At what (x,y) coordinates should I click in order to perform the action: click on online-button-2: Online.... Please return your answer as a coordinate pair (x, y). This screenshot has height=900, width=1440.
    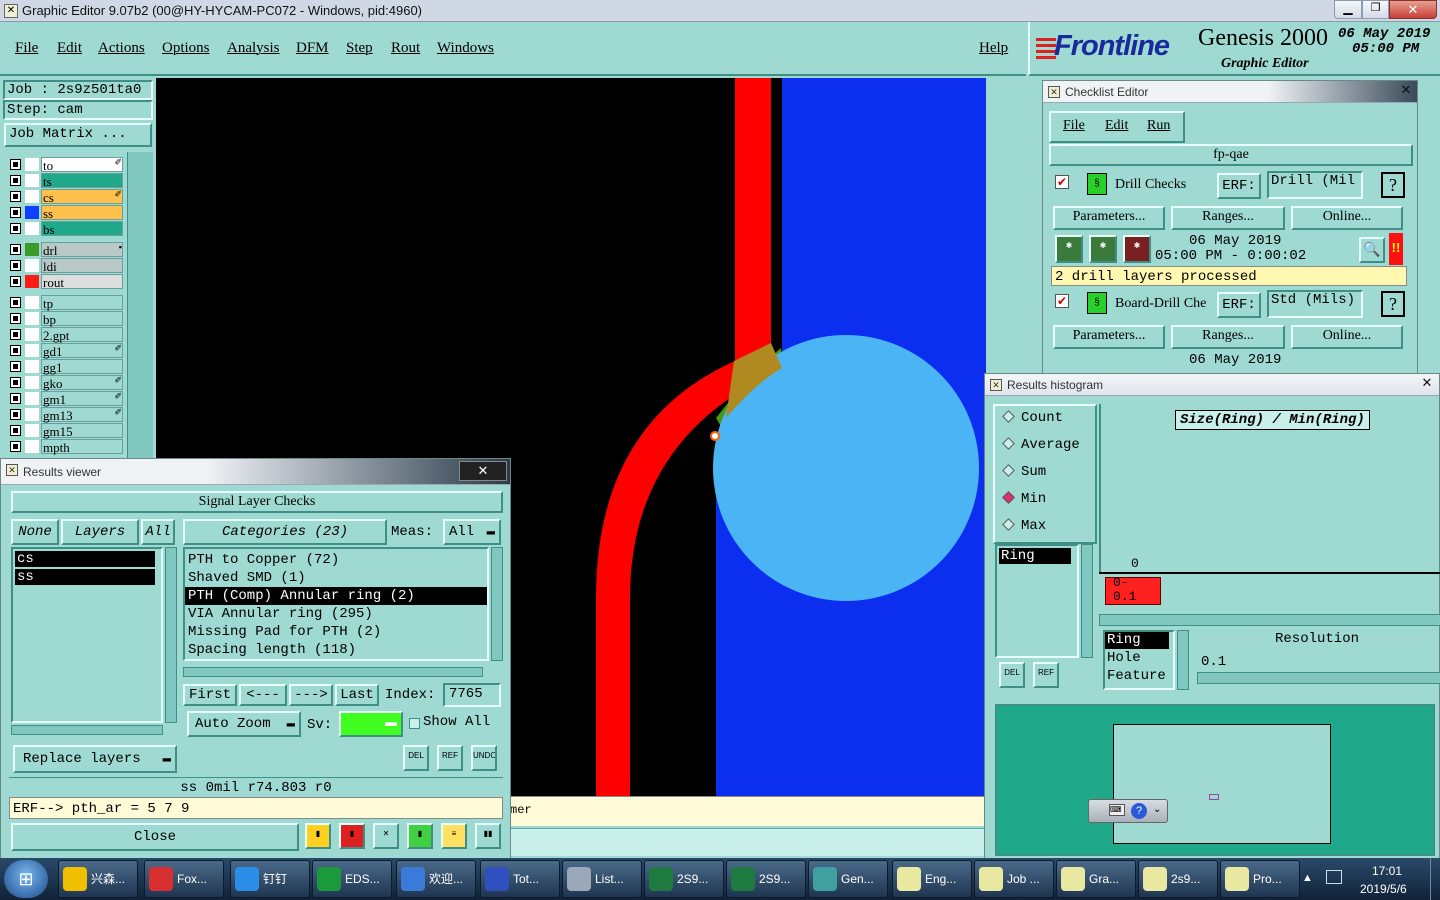
    Looking at the image, I should click on (1347, 337).